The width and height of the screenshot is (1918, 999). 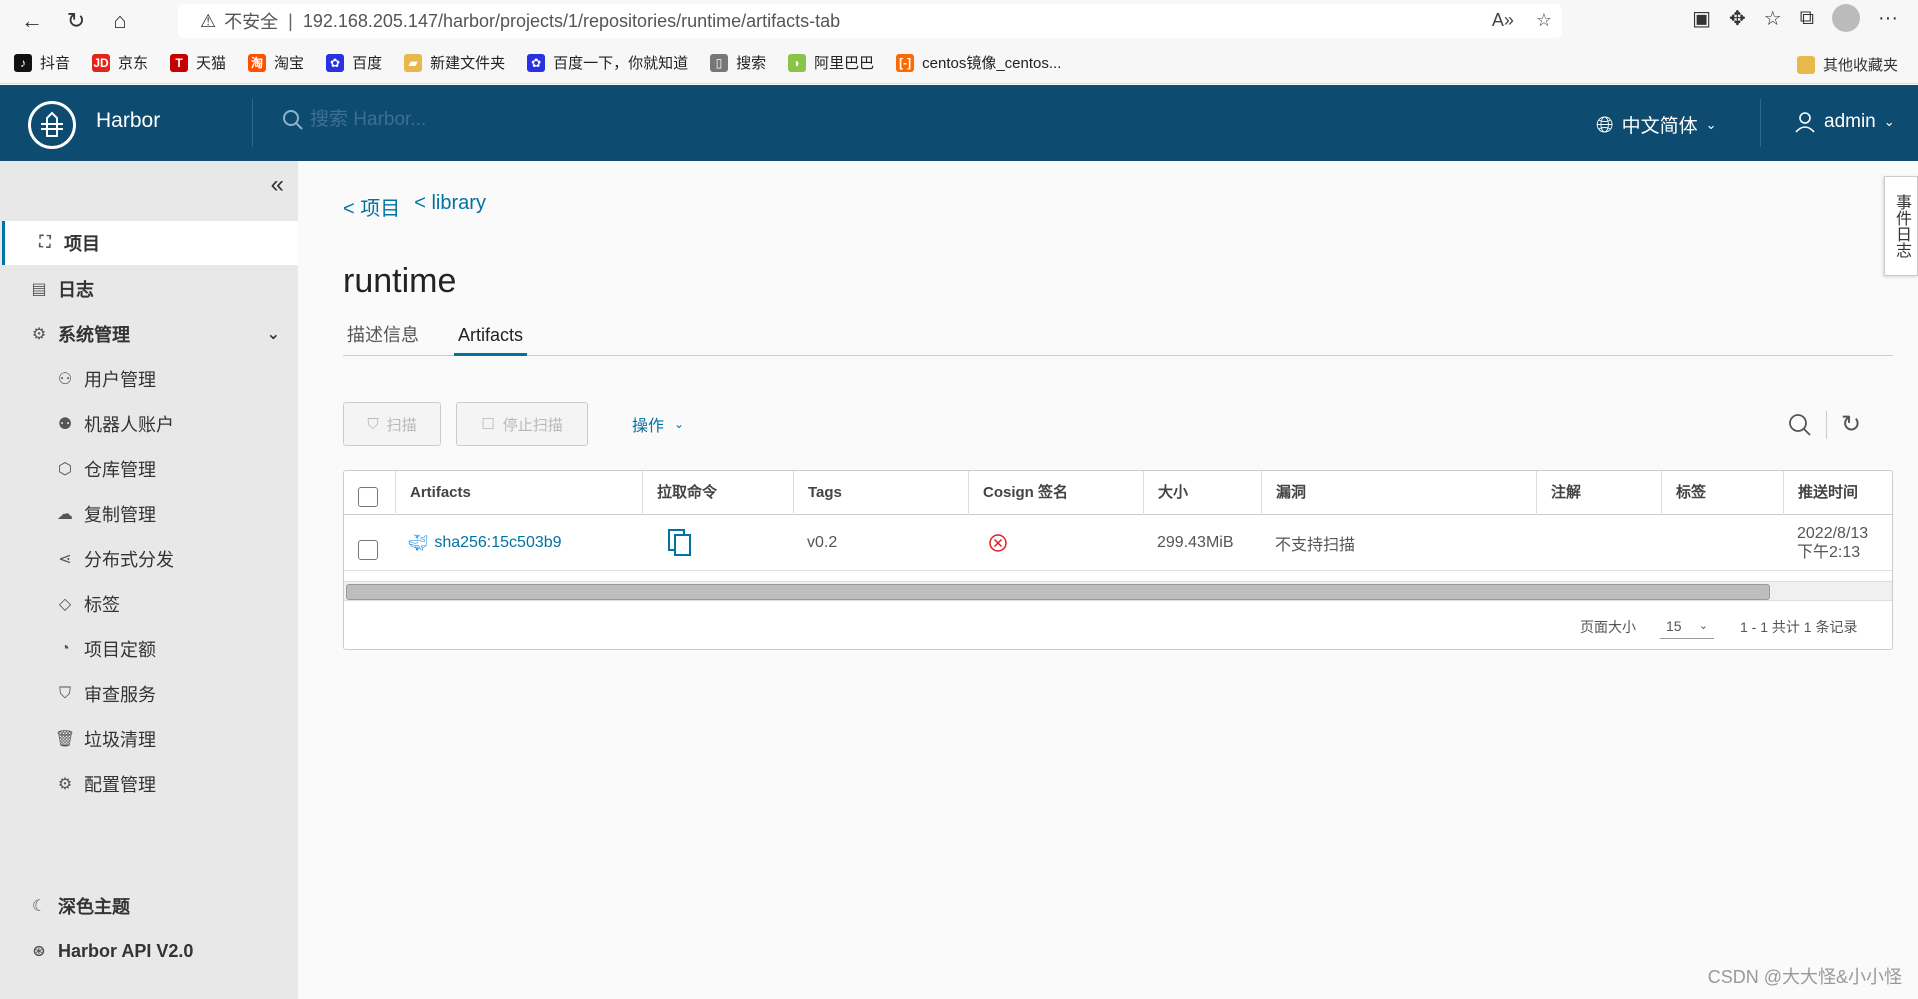 What do you see at coordinates (1844, 122) in the screenshot?
I see `user-menu: admin ⌄` at bounding box center [1844, 122].